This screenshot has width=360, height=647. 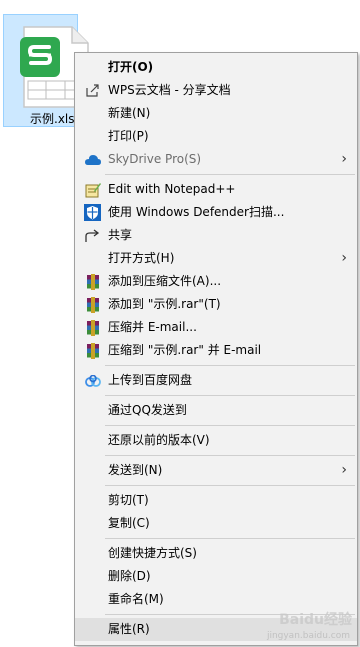 I want to click on notepad-plus-icon, so click(x=92, y=189).